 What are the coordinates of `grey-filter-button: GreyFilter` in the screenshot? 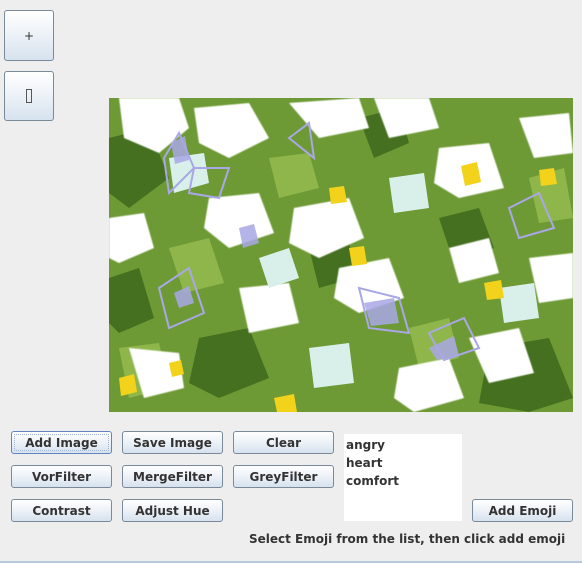 It's located at (283, 476).